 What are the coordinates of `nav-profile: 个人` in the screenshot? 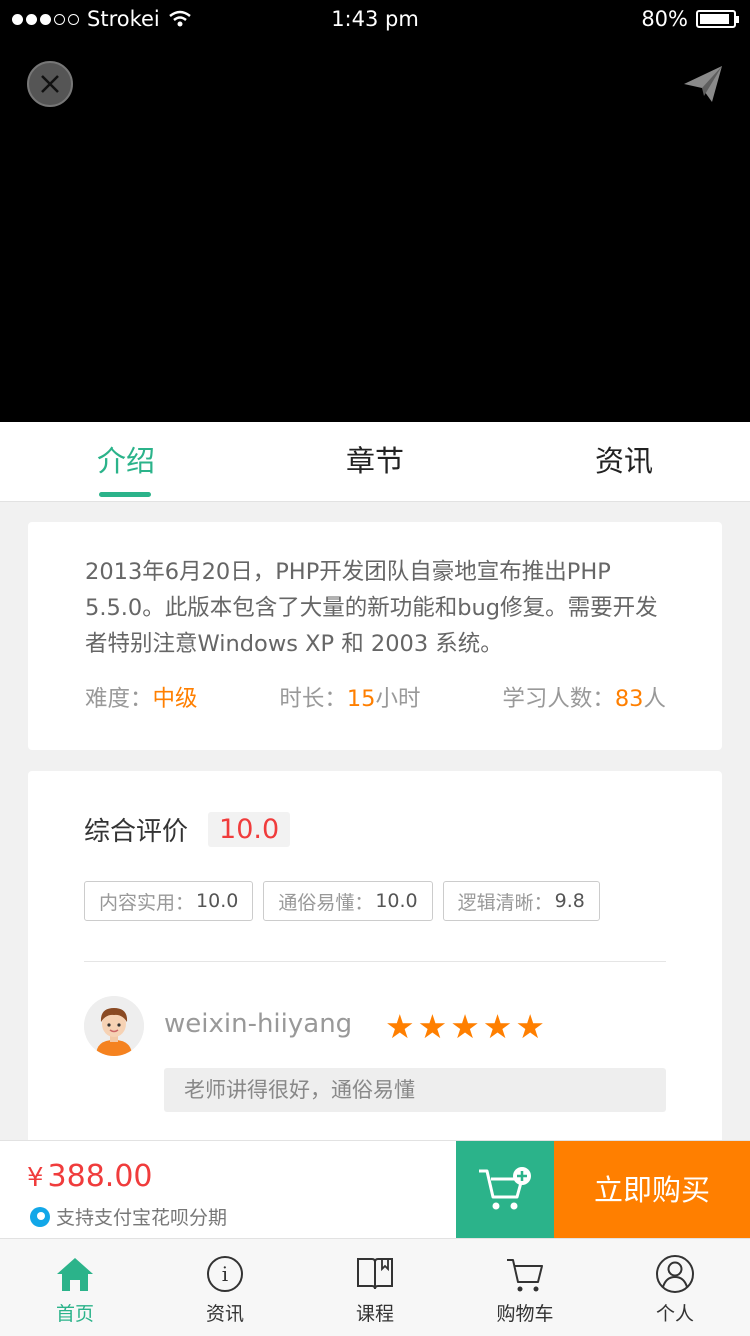 It's located at (675, 1287).